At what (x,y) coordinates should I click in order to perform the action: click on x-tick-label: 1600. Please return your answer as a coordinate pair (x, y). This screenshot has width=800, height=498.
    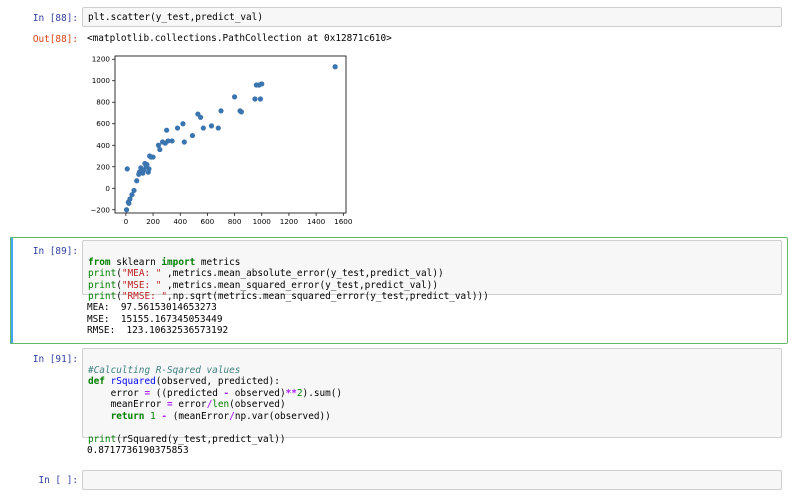
    Looking at the image, I should click on (343, 221).